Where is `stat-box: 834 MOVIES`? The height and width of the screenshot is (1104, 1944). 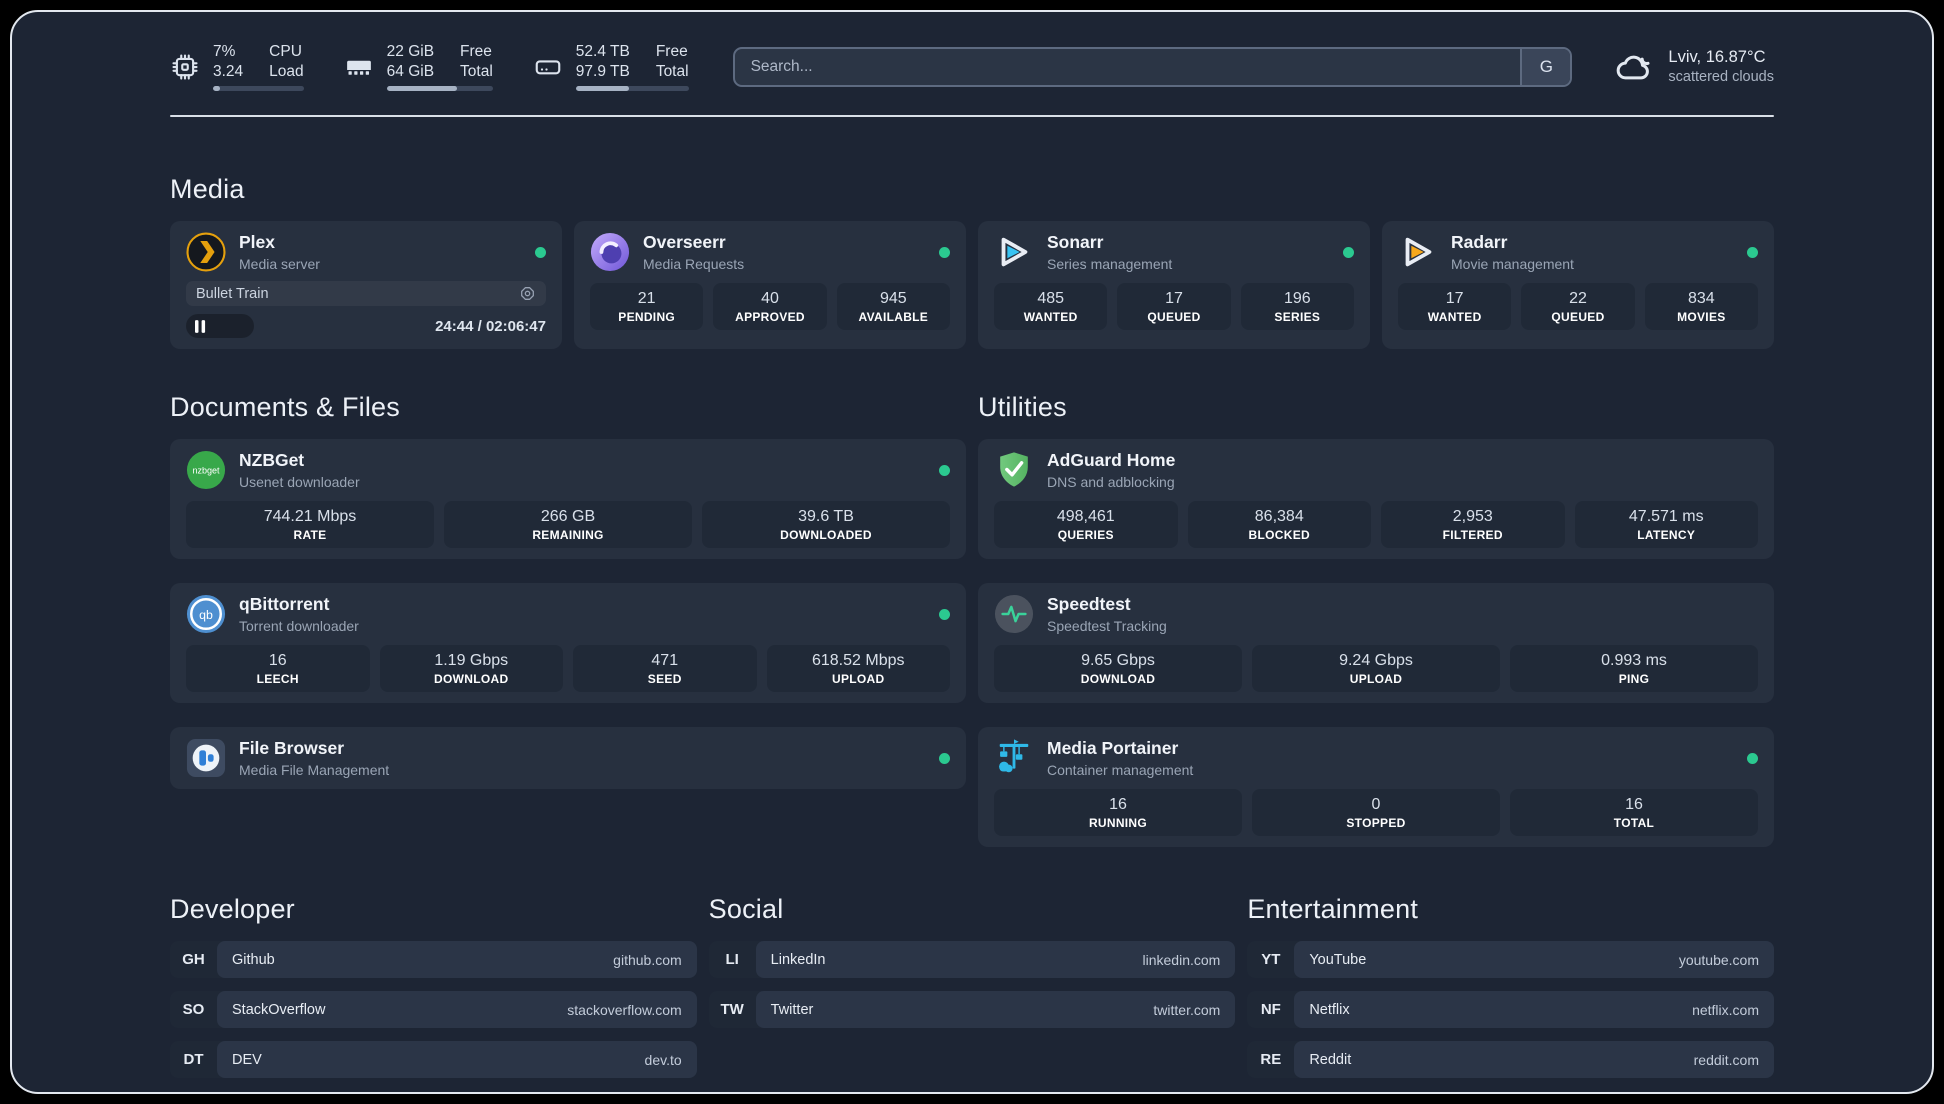 stat-box: 834 MOVIES is located at coordinates (1701, 307).